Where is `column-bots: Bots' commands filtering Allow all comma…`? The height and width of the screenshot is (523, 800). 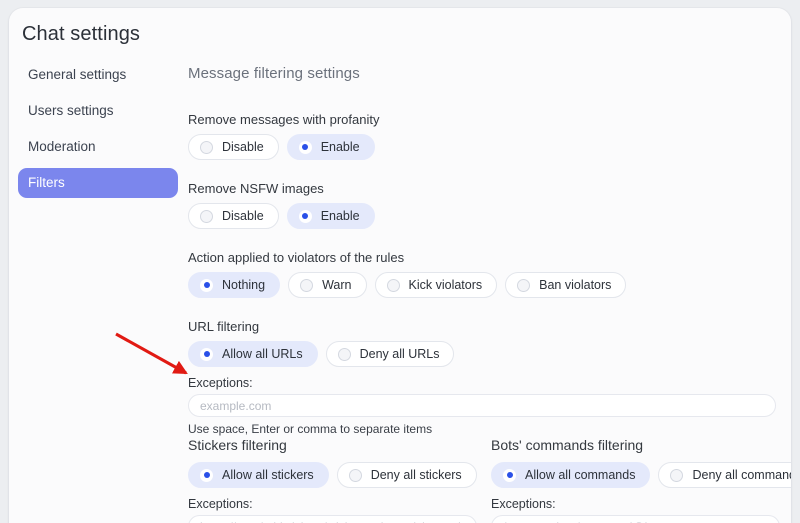
column-bots: Bots' commands filtering Allow all comma… is located at coordinates (641, 480).